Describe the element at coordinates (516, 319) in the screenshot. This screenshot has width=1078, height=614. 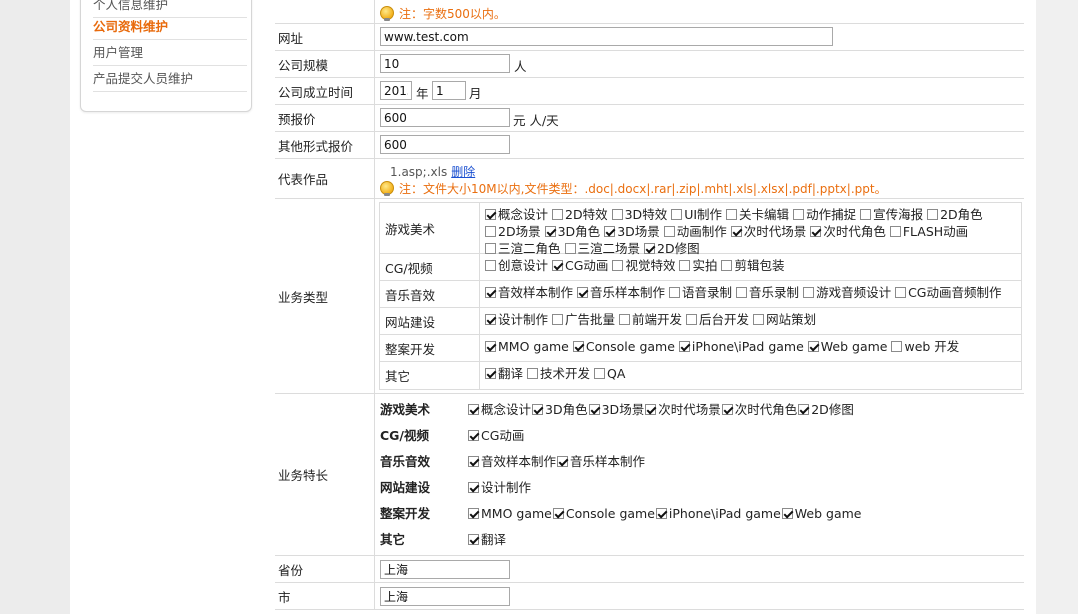
I see `business-type-option: 设计制作` at that location.